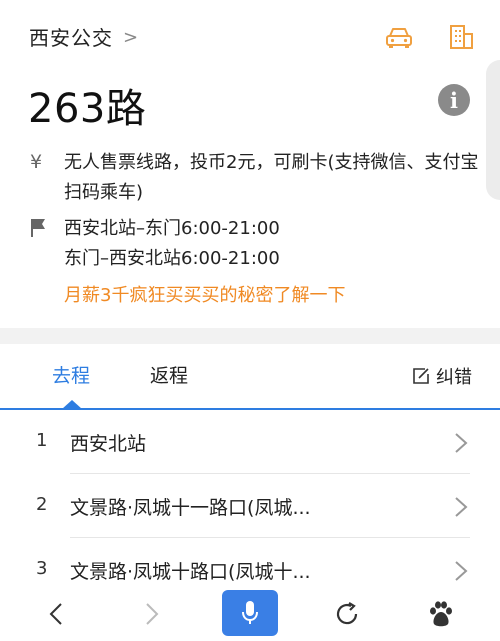 Image resolution: width=500 pixels, height=641 pixels. What do you see at coordinates (204, 294) in the screenshot?
I see `promo-link: 月薪3千疯狂买买买的秘密了解一下` at bounding box center [204, 294].